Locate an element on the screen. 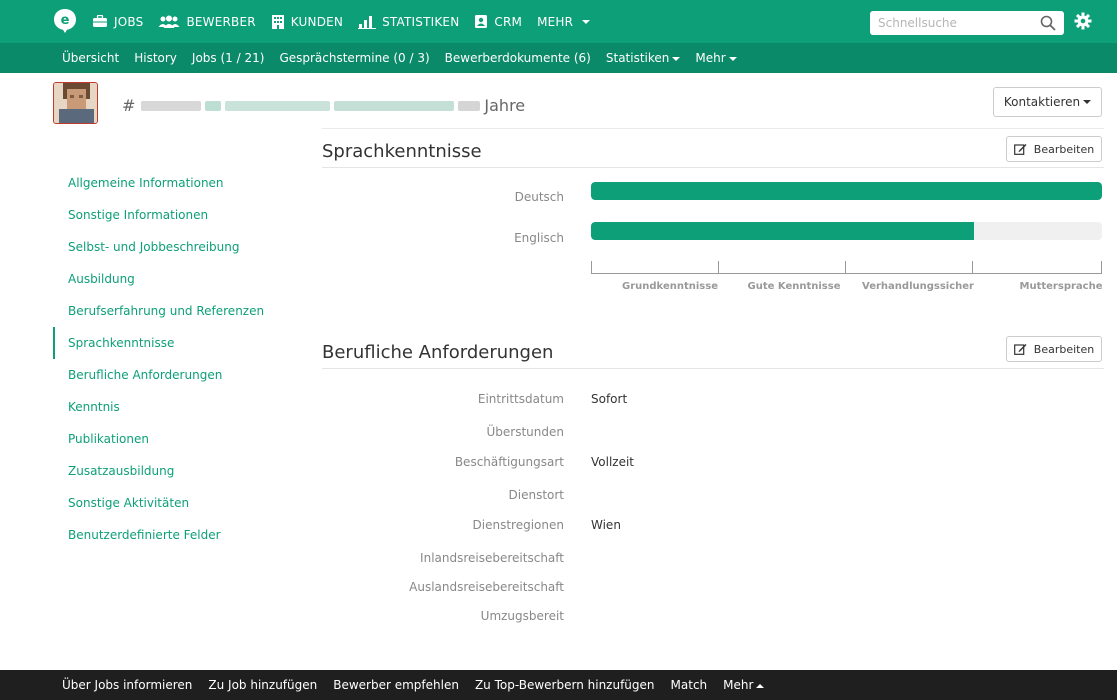 Image resolution: width=1117 pixels, height=700 pixels. nav-kunden-label: KUNDEN is located at coordinates (317, 21).